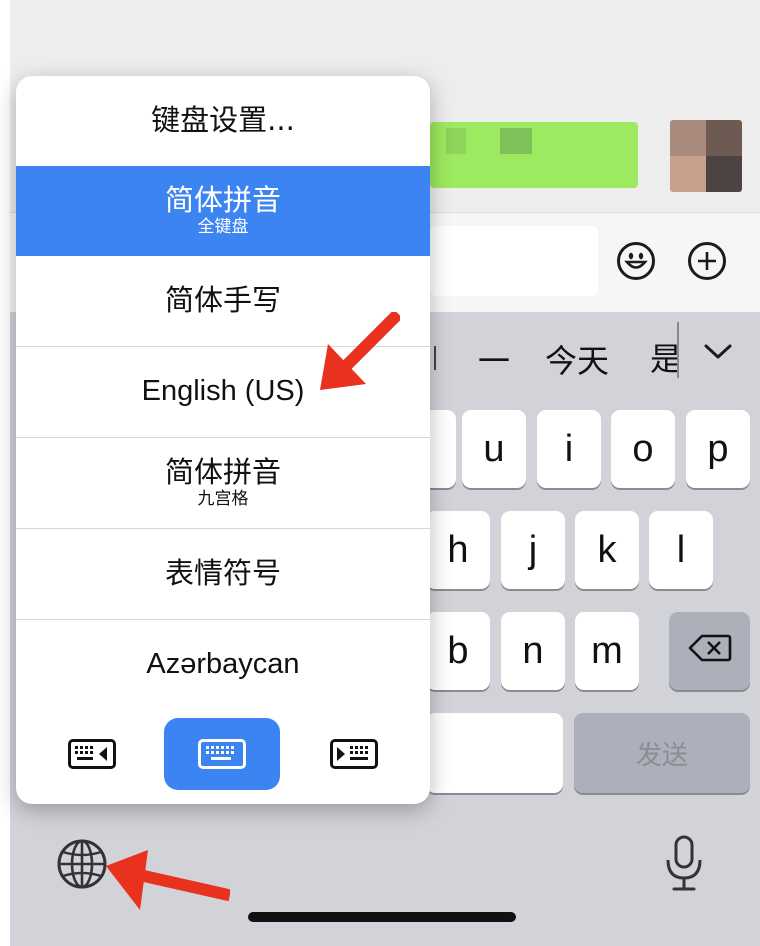 The height and width of the screenshot is (946, 760). I want to click on keyboard-full-icon, so click(222, 754).